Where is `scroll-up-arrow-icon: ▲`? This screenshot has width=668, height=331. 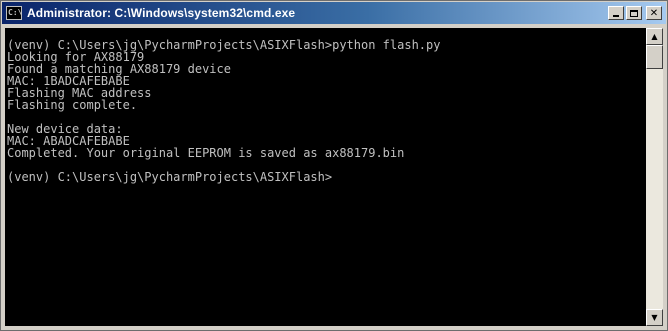
scroll-up-arrow-icon: ▲ is located at coordinates (654, 36).